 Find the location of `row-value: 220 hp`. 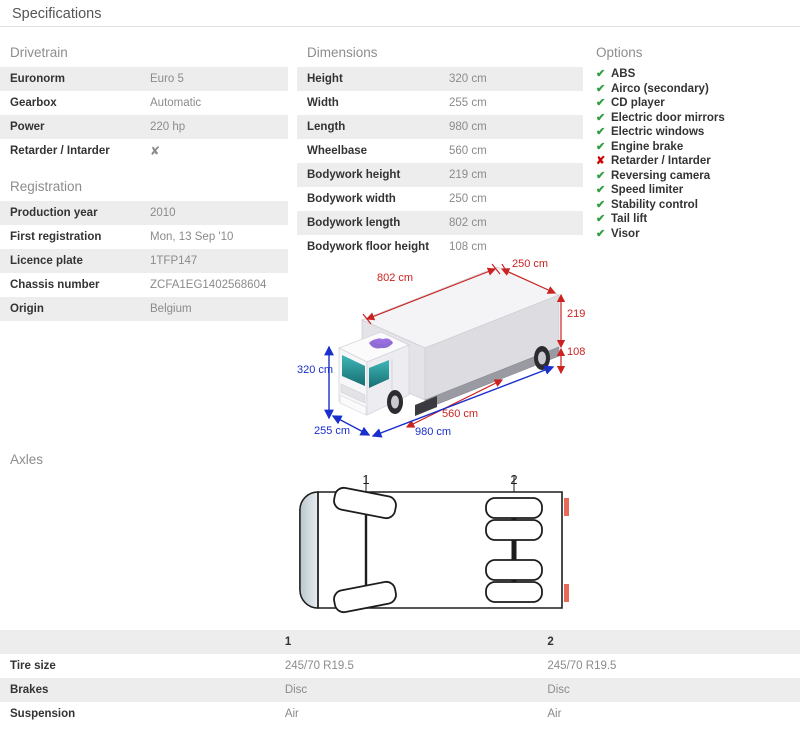

row-value: 220 hp is located at coordinates (168, 127).